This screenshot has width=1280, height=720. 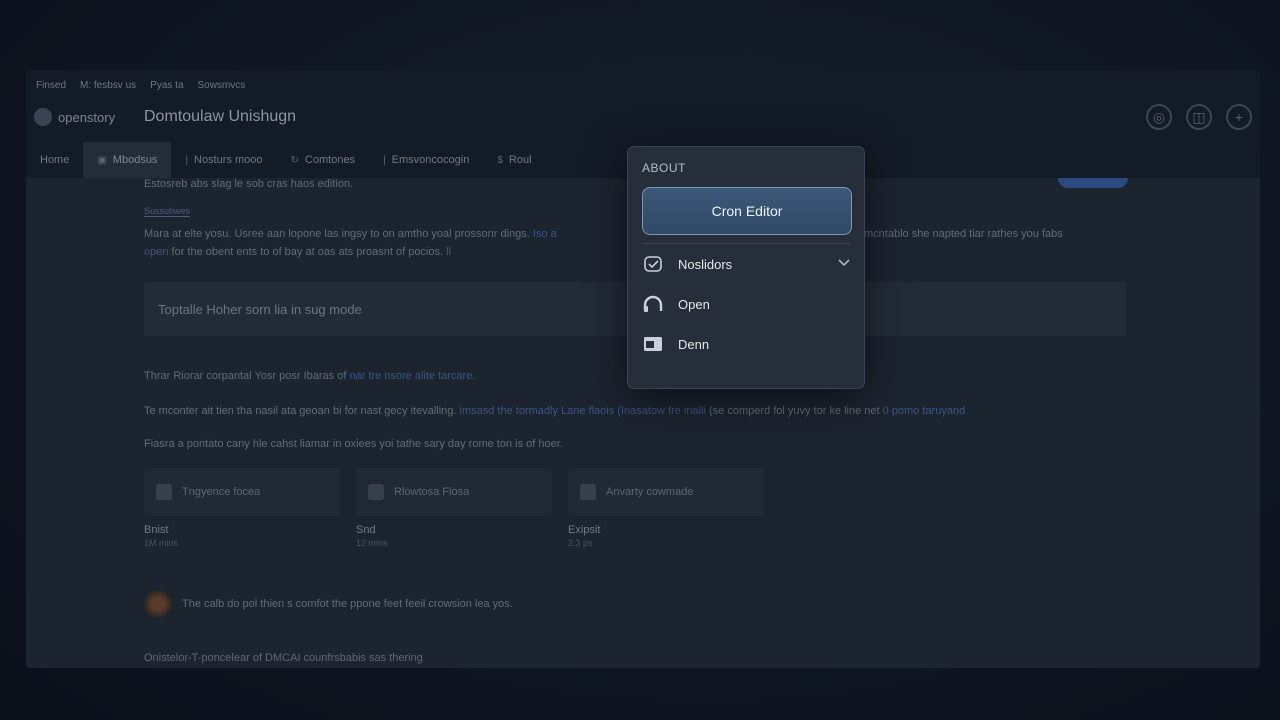 What do you see at coordinates (222, 85) in the screenshot?
I see `meta-link: Sowsmvcs` at bounding box center [222, 85].